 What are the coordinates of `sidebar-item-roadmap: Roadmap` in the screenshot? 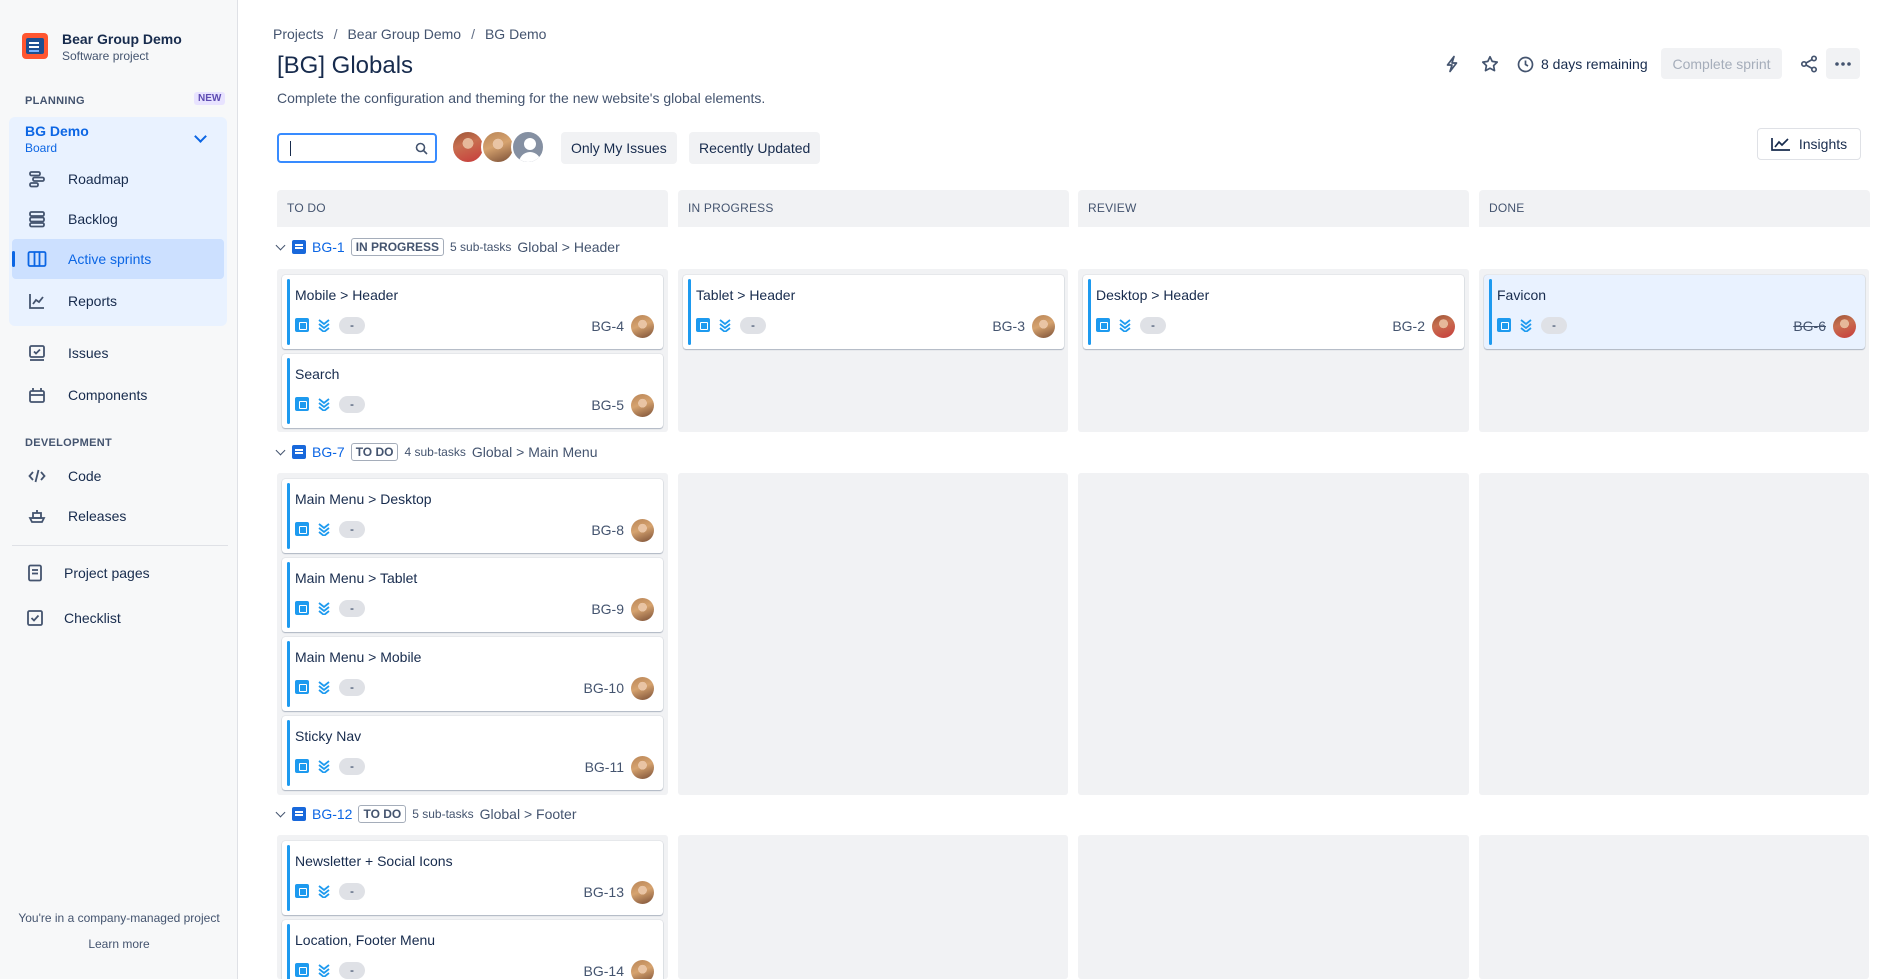 It's located at (118, 179).